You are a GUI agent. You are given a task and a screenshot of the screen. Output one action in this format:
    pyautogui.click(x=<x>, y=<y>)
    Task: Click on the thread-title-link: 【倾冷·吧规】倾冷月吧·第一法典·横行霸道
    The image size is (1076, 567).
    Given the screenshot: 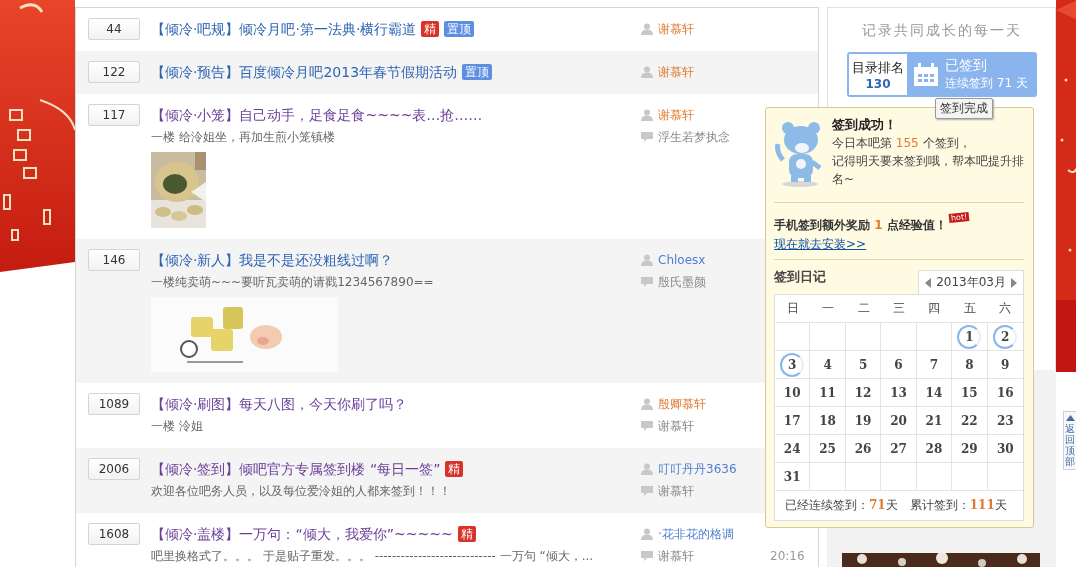 What is the action you would take?
    pyautogui.click(x=284, y=29)
    